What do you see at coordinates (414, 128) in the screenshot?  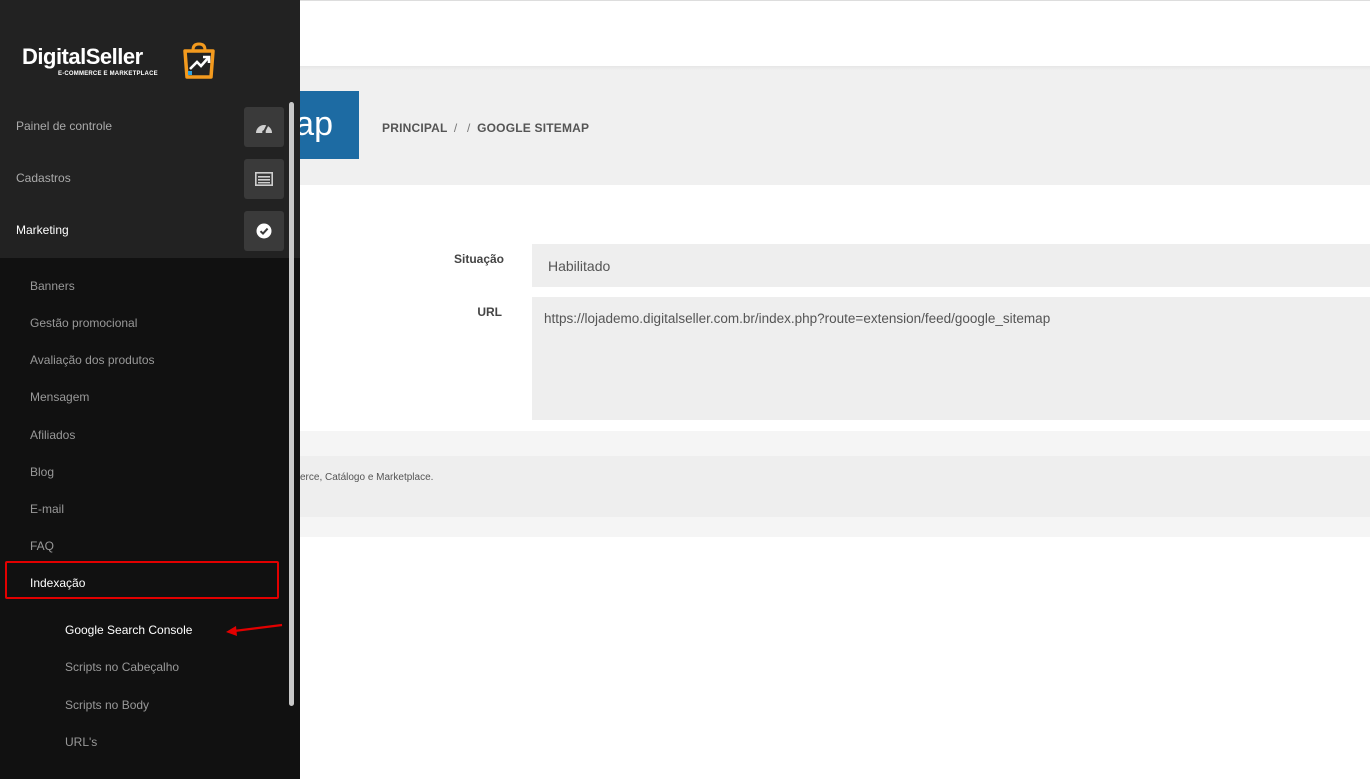 I see `breadcrumb-principal: PRINCIPAL` at bounding box center [414, 128].